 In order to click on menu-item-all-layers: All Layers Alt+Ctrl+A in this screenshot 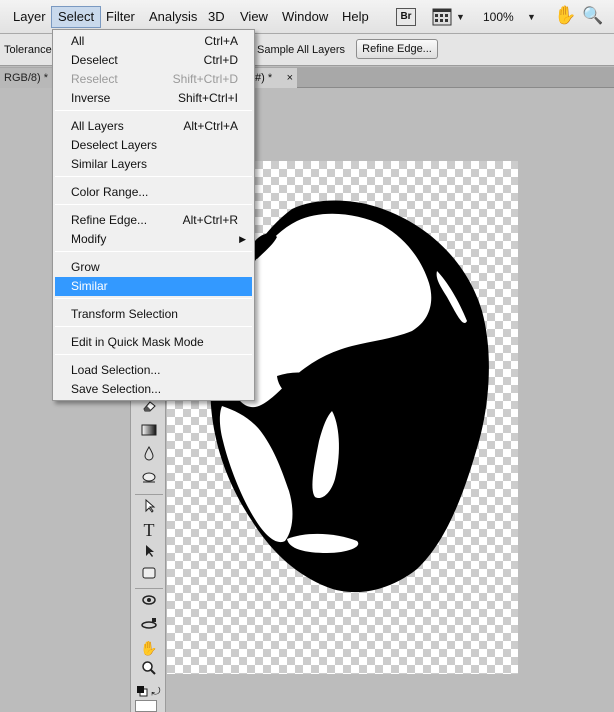, I will do `click(153, 126)`.